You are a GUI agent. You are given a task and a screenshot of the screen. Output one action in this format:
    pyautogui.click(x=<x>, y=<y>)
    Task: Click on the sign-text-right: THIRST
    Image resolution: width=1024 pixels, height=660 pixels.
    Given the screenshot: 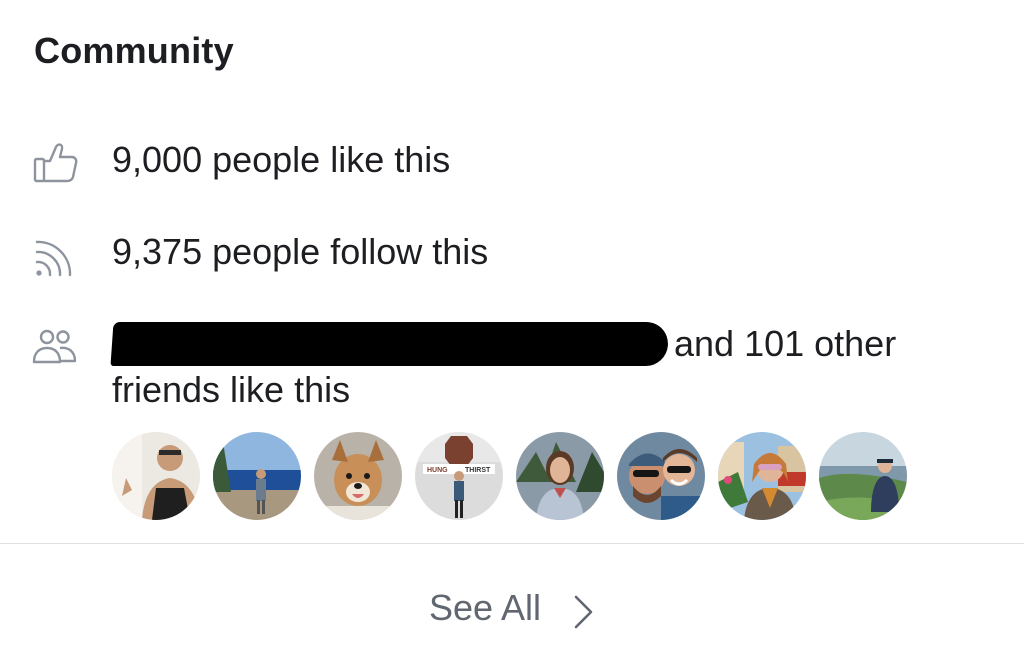 What is the action you would take?
    pyautogui.click(x=478, y=470)
    